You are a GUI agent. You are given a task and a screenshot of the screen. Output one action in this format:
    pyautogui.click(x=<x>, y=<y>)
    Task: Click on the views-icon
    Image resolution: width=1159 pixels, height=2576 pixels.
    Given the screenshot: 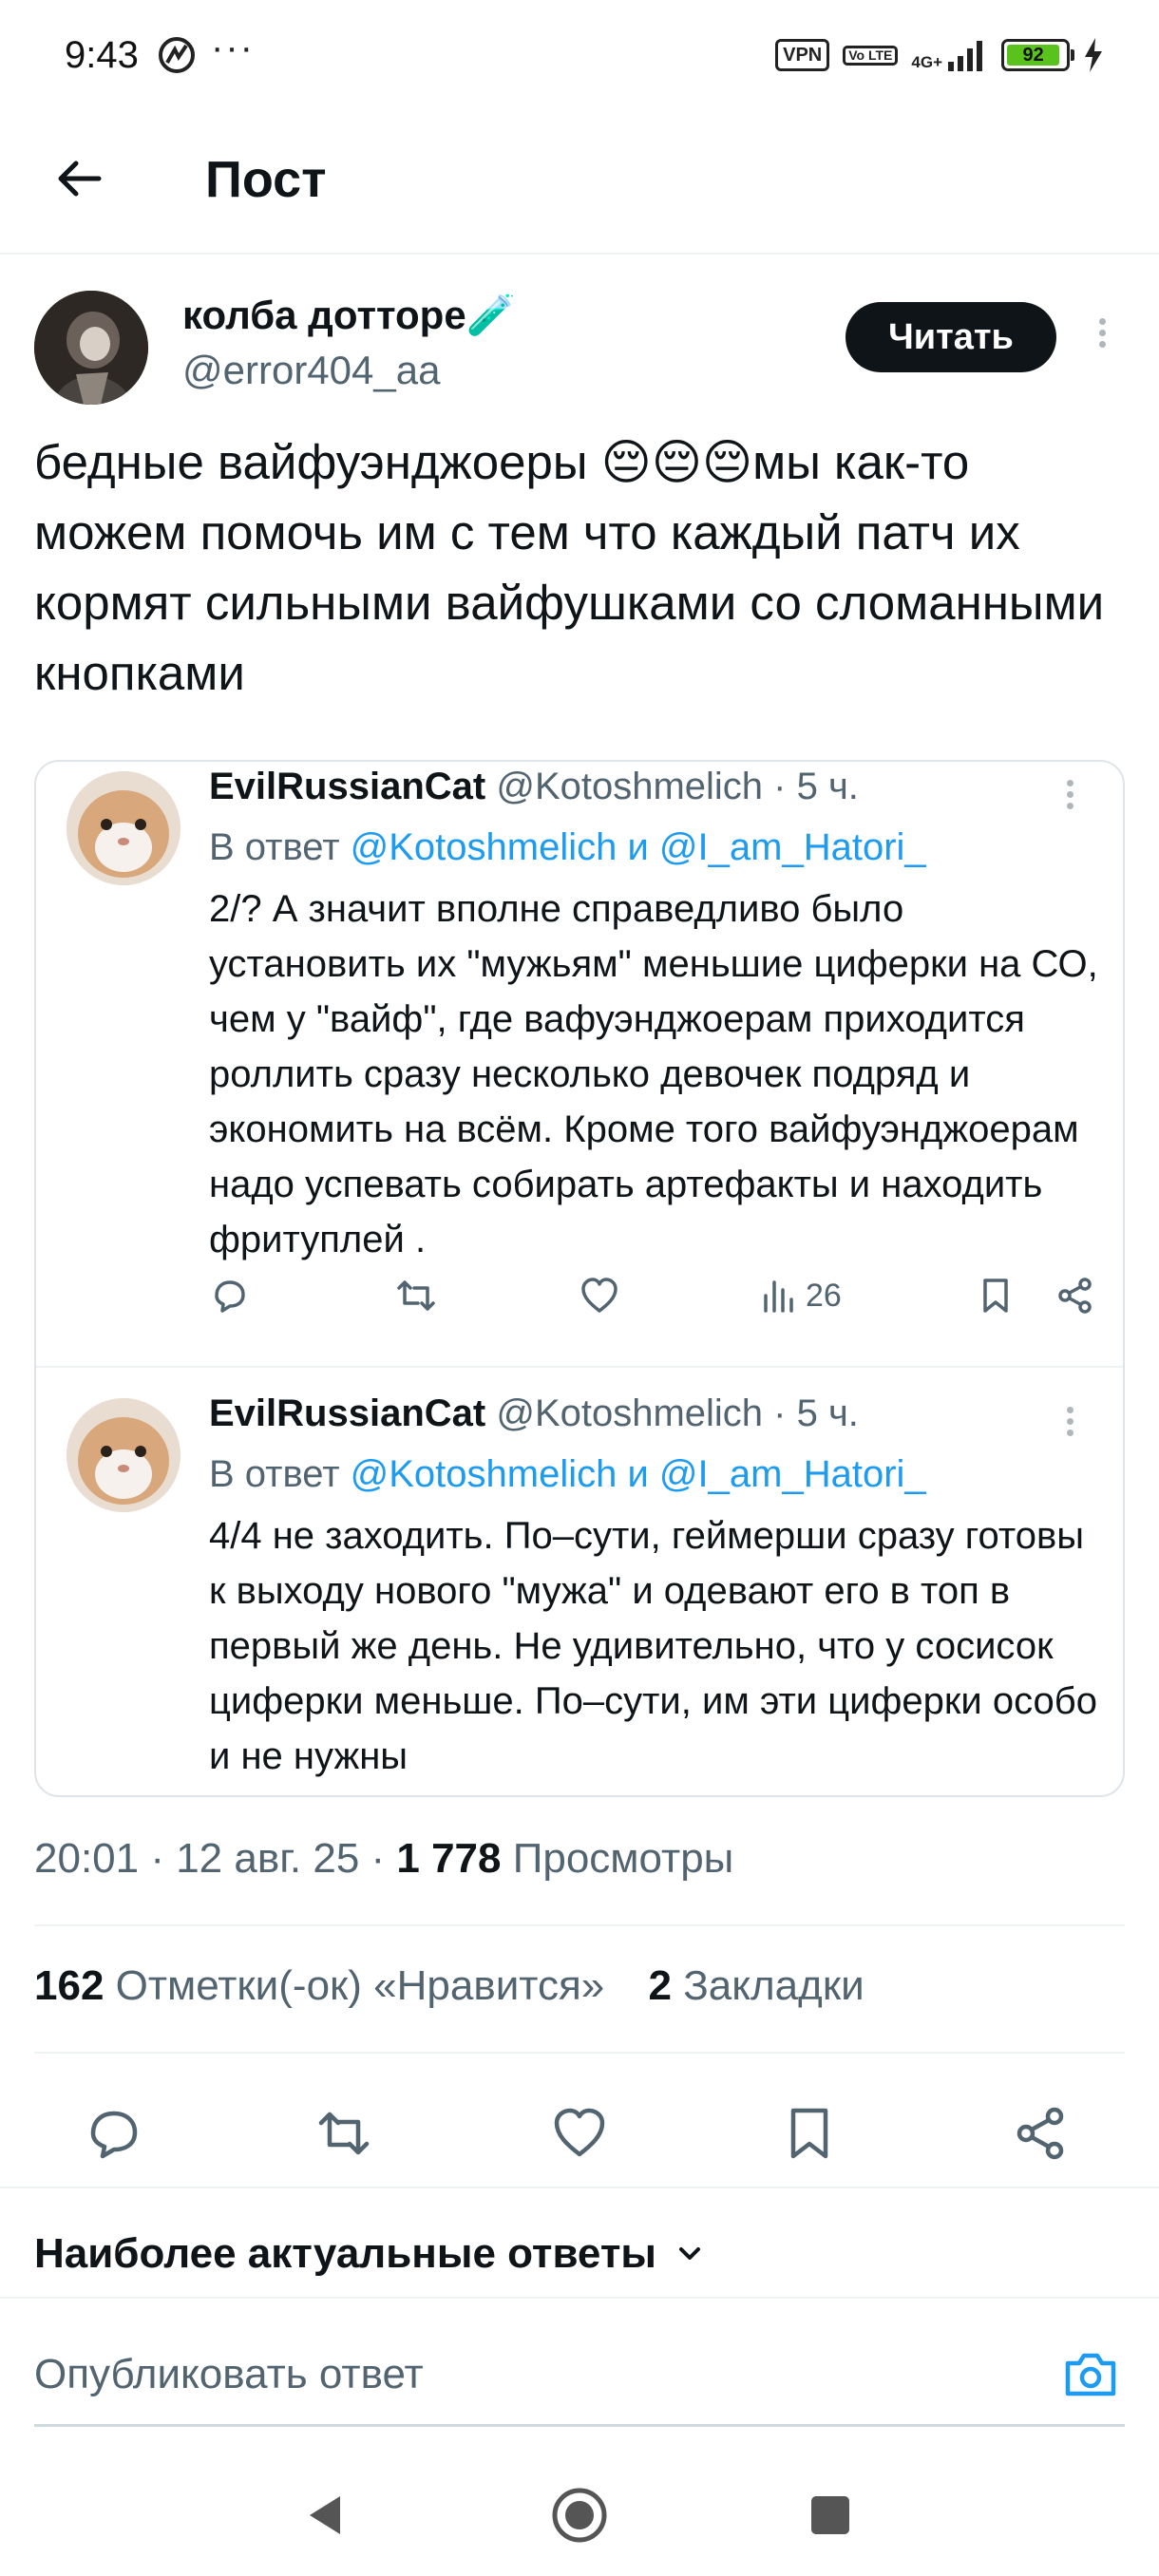 What is the action you would take?
    pyautogui.click(x=778, y=1296)
    